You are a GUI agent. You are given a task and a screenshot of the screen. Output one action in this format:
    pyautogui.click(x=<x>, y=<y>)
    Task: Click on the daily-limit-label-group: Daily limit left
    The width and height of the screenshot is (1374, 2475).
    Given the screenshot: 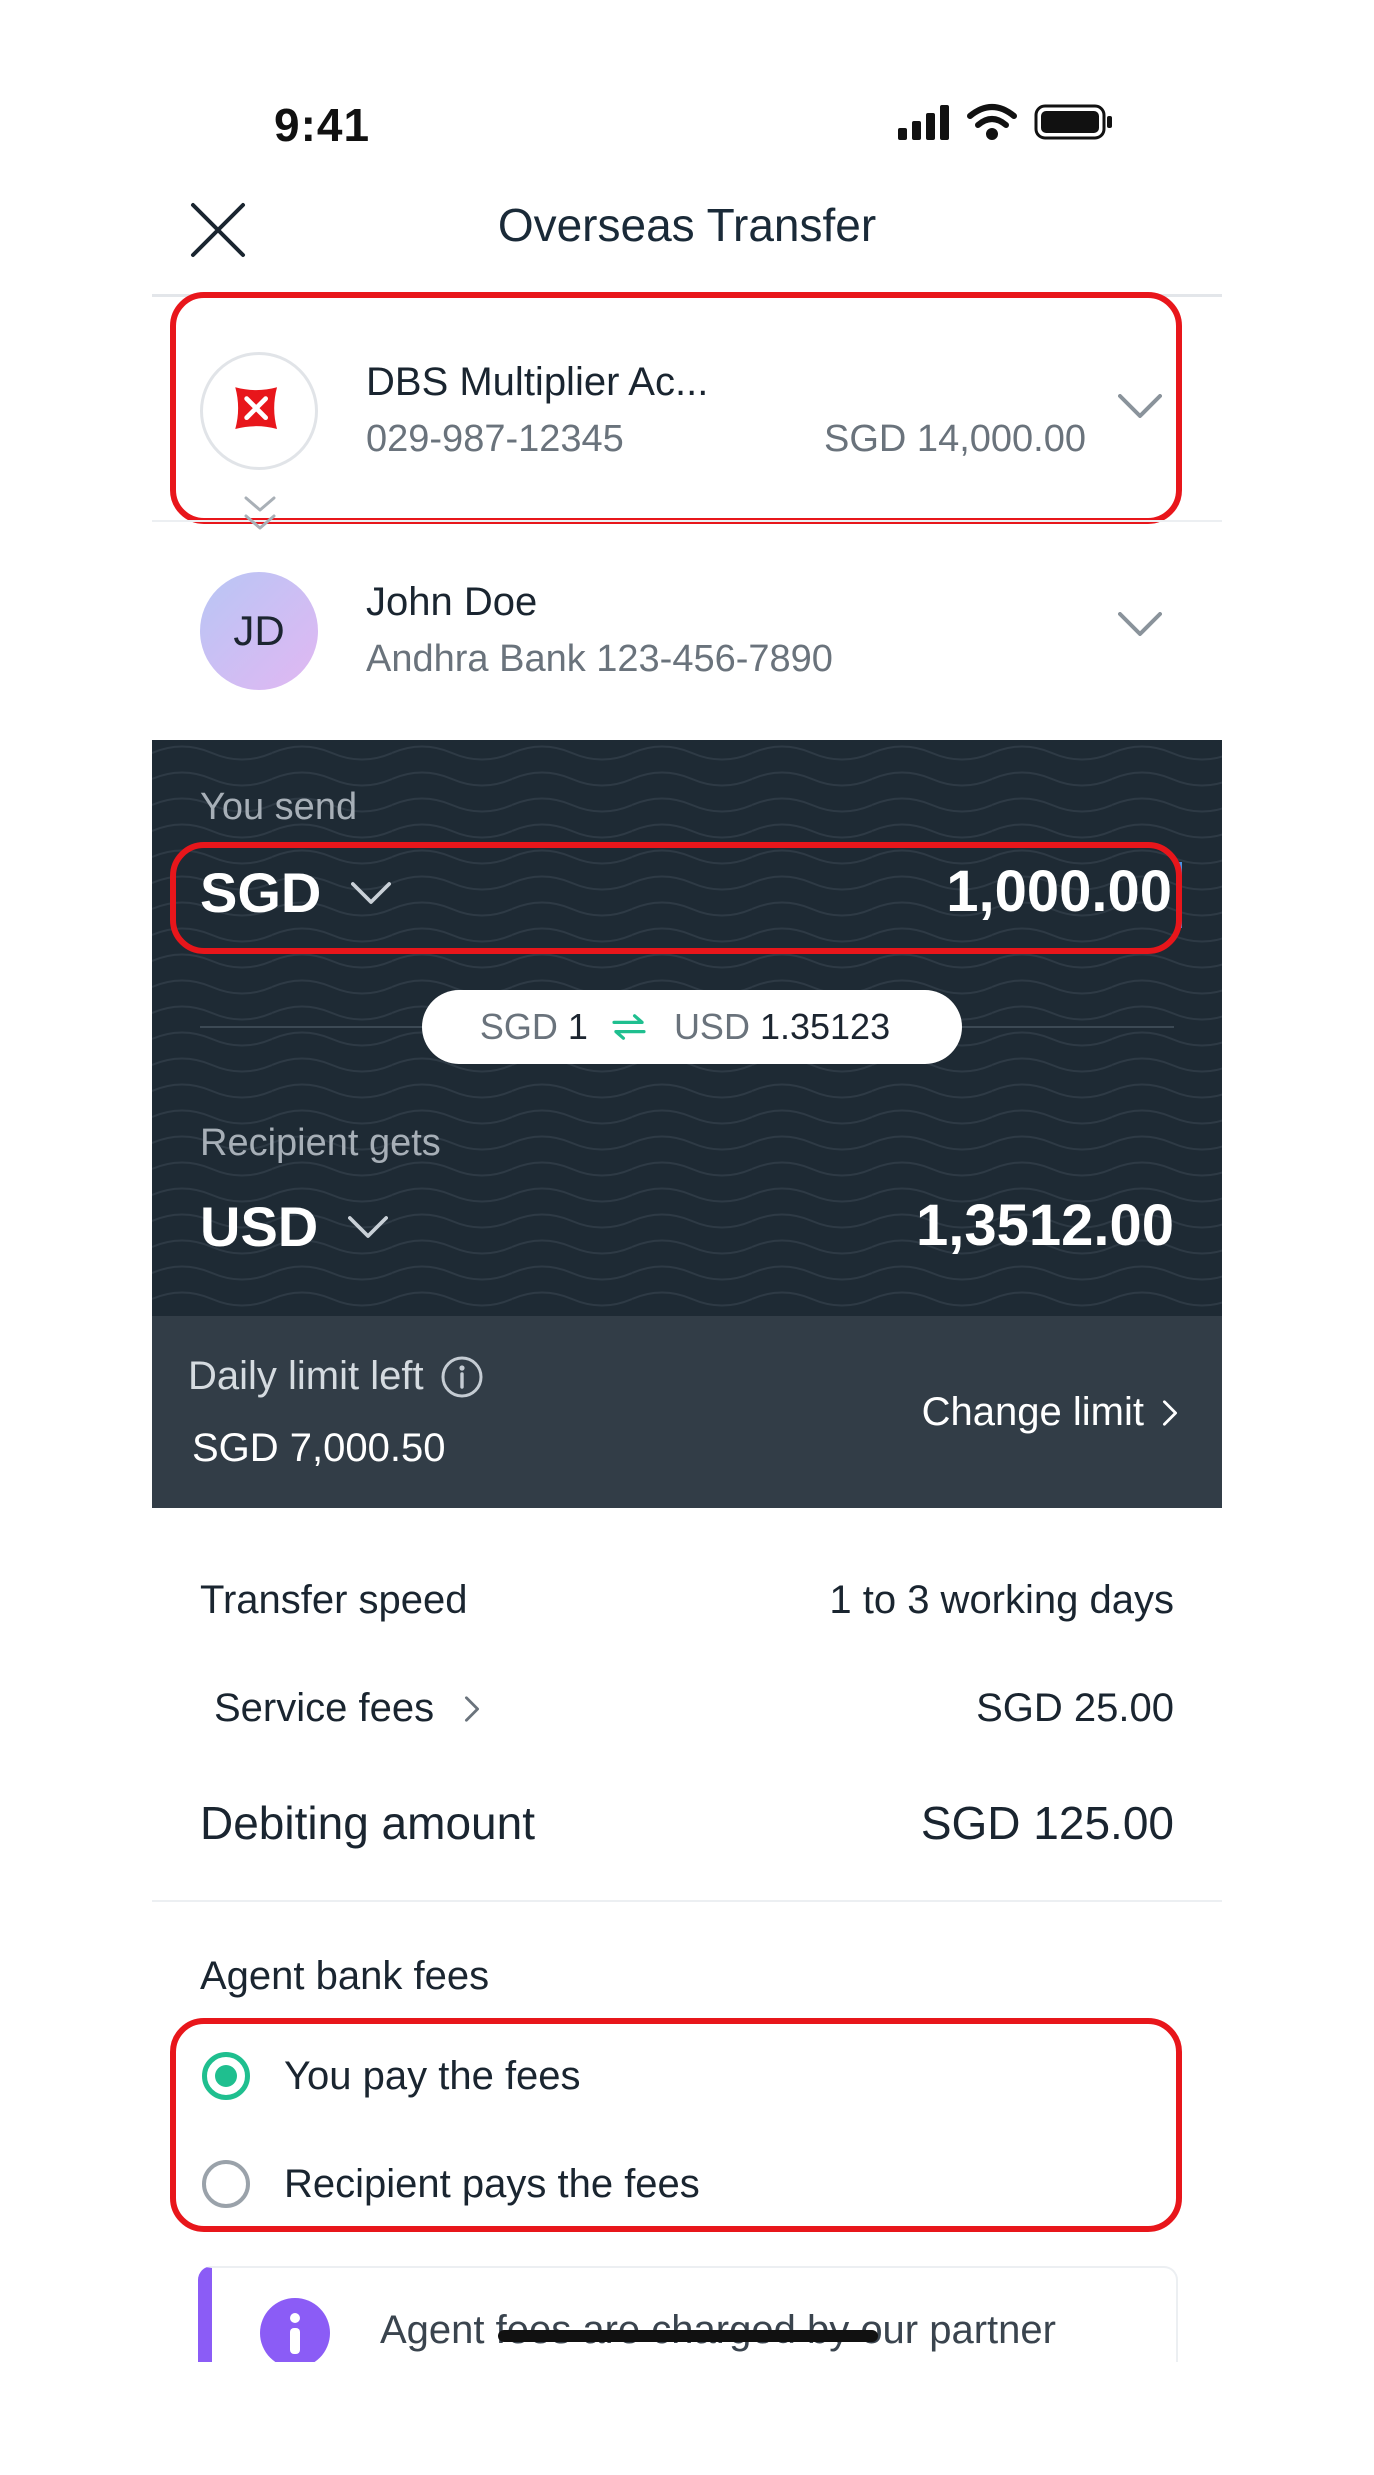 What is the action you would take?
    pyautogui.click(x=336, y=1376)
    